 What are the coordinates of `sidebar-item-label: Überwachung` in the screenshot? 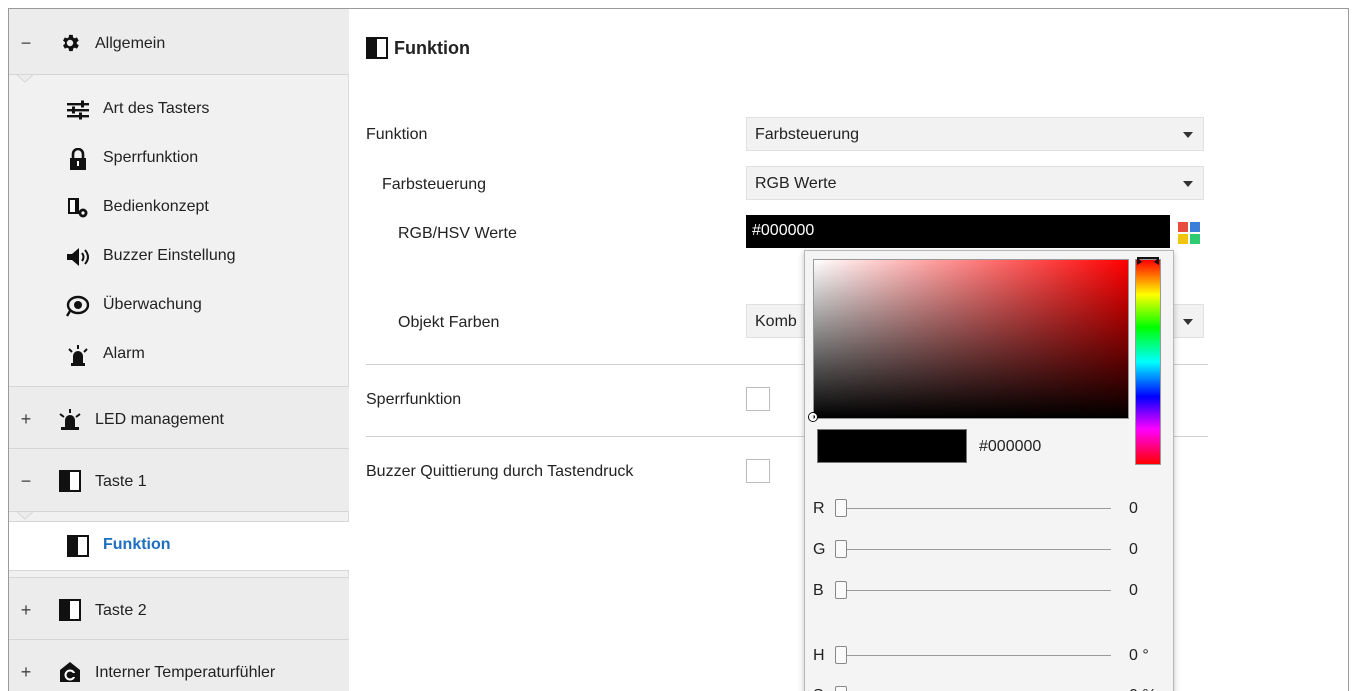 It's located at (152, 304).